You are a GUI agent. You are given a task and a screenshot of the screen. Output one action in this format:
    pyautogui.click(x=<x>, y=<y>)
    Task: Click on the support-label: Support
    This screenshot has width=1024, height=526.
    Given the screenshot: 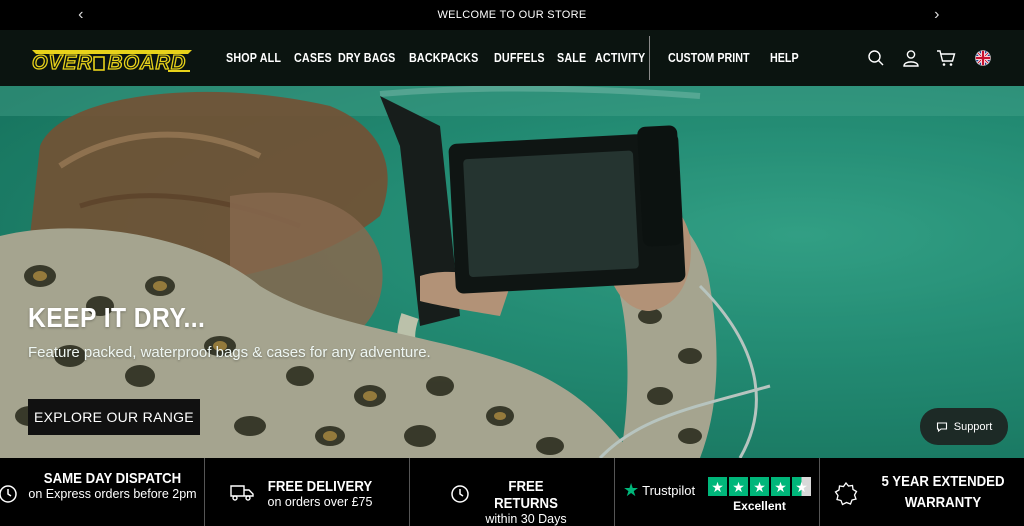 What is the action you would take?
    pyautogui.click(x=973, y=426)
    